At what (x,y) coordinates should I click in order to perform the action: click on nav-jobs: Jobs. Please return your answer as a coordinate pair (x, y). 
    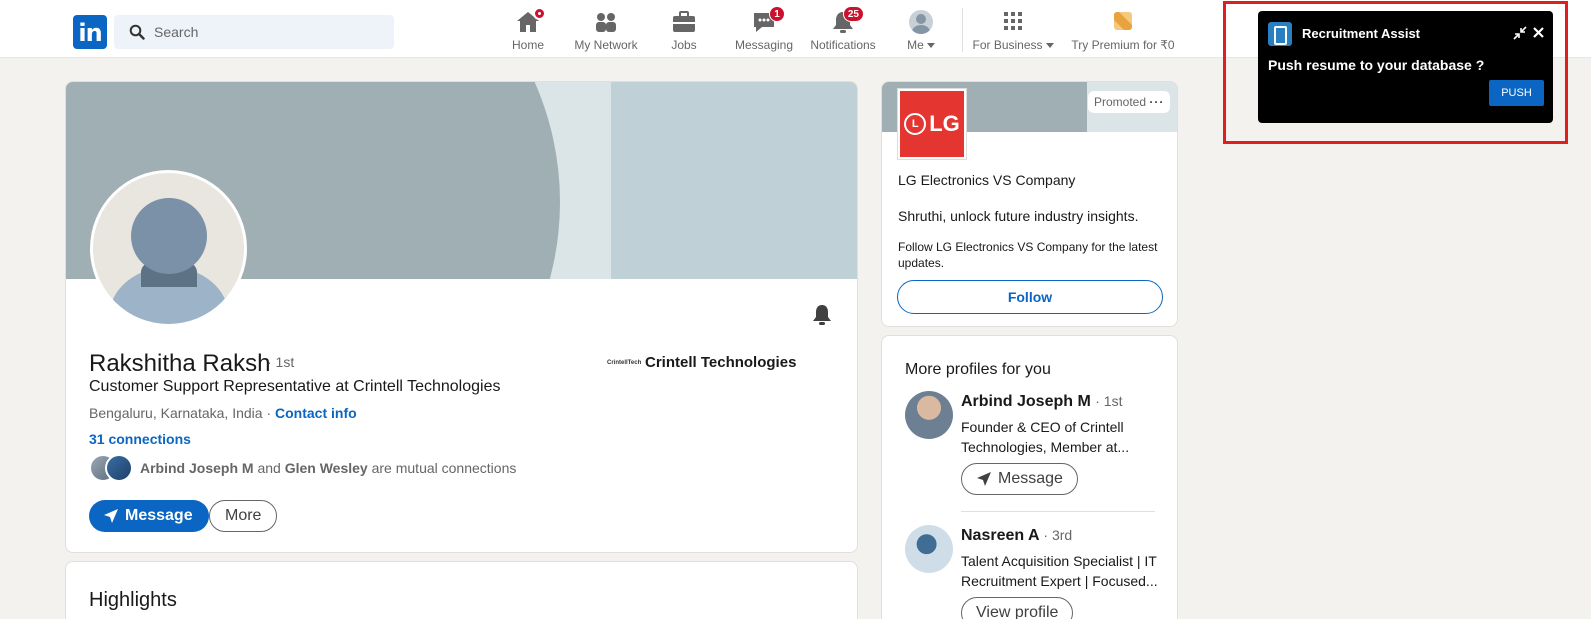
    Looking at the image, I should click on (684, 31).